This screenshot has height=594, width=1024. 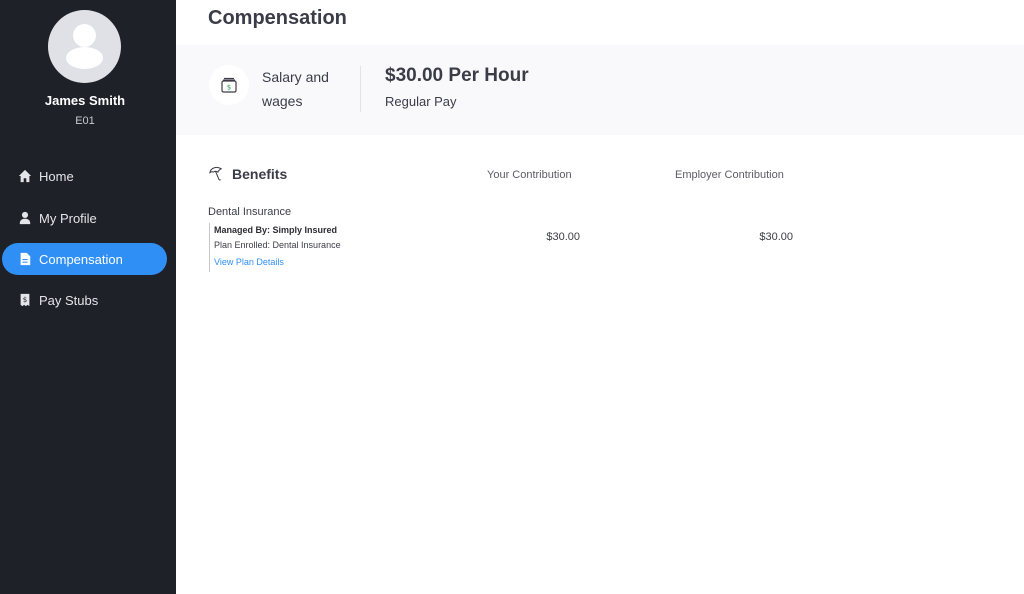 What do you see at coordinates (421, 101) in the screenshot?
I see `pay-type: Regular Pay` at bounding box center [421, 101].